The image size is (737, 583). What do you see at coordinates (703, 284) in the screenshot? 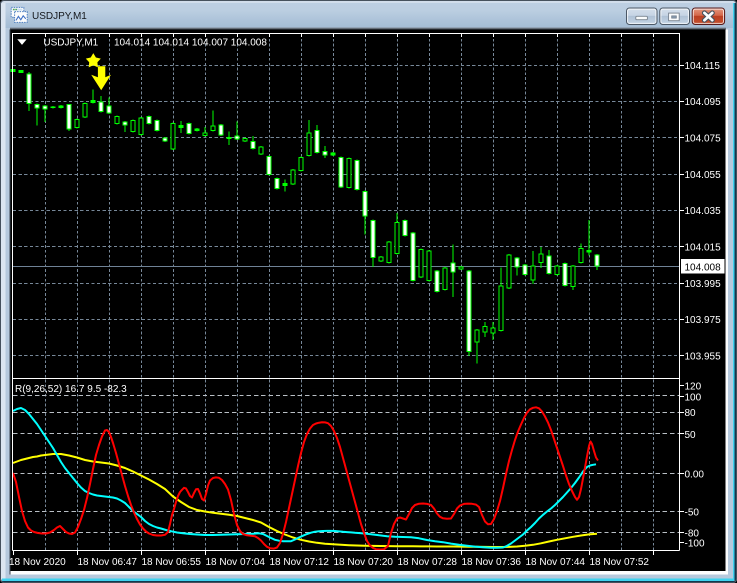
I see `svg-text: 103.995` at bounding box center [703, 284].